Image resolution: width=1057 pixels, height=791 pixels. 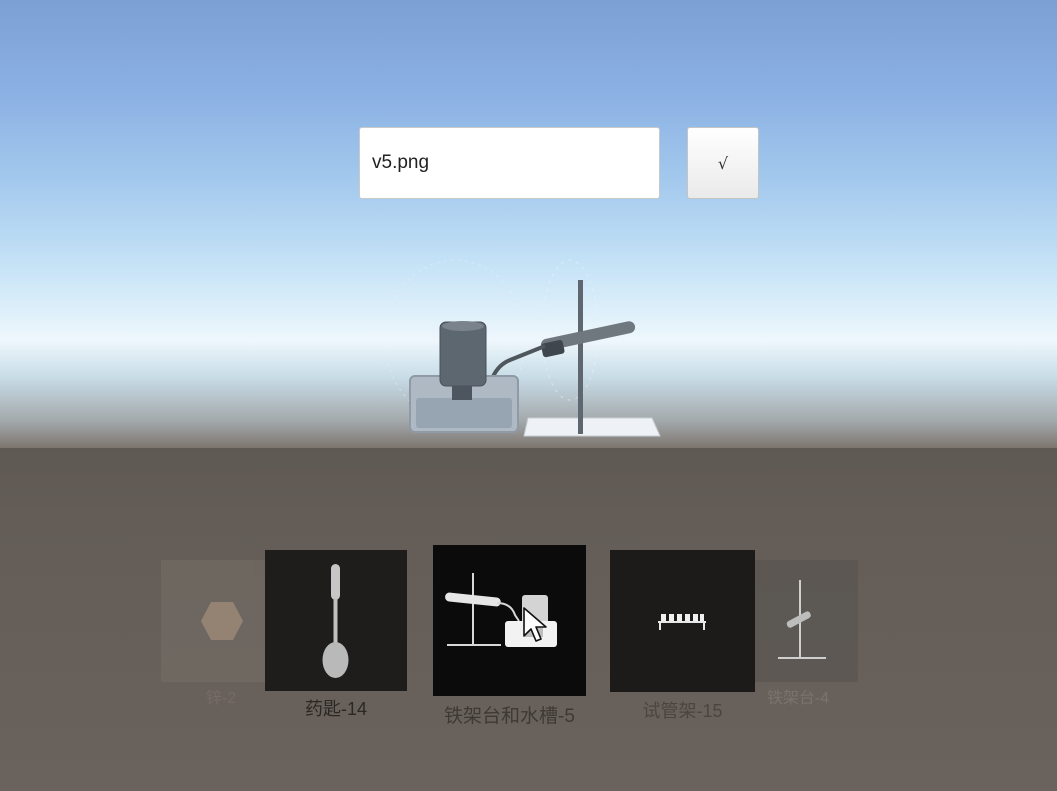 What do you see at coordinates (520, 350) in the screenshot?
I see `apparatus-3d-model` at bounding box center [520, 350].